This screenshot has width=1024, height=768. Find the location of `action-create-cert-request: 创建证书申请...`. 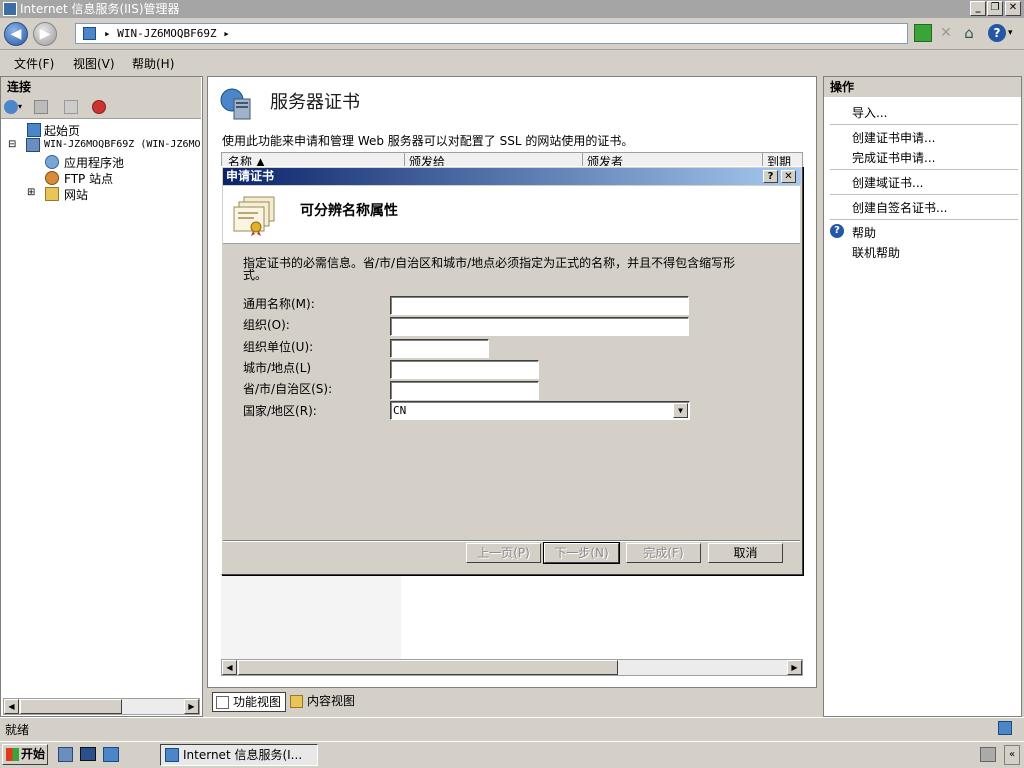

action-create-cert-request: 创建证书申请... is located at coordinates (893, 137).